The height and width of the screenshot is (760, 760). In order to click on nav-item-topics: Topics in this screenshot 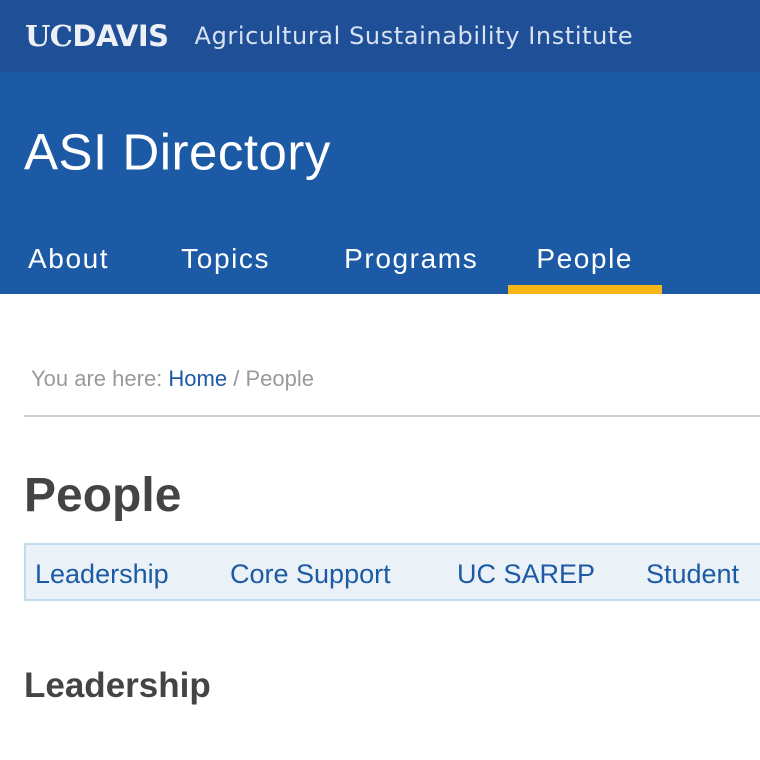, I will do `click(225, 259)`.